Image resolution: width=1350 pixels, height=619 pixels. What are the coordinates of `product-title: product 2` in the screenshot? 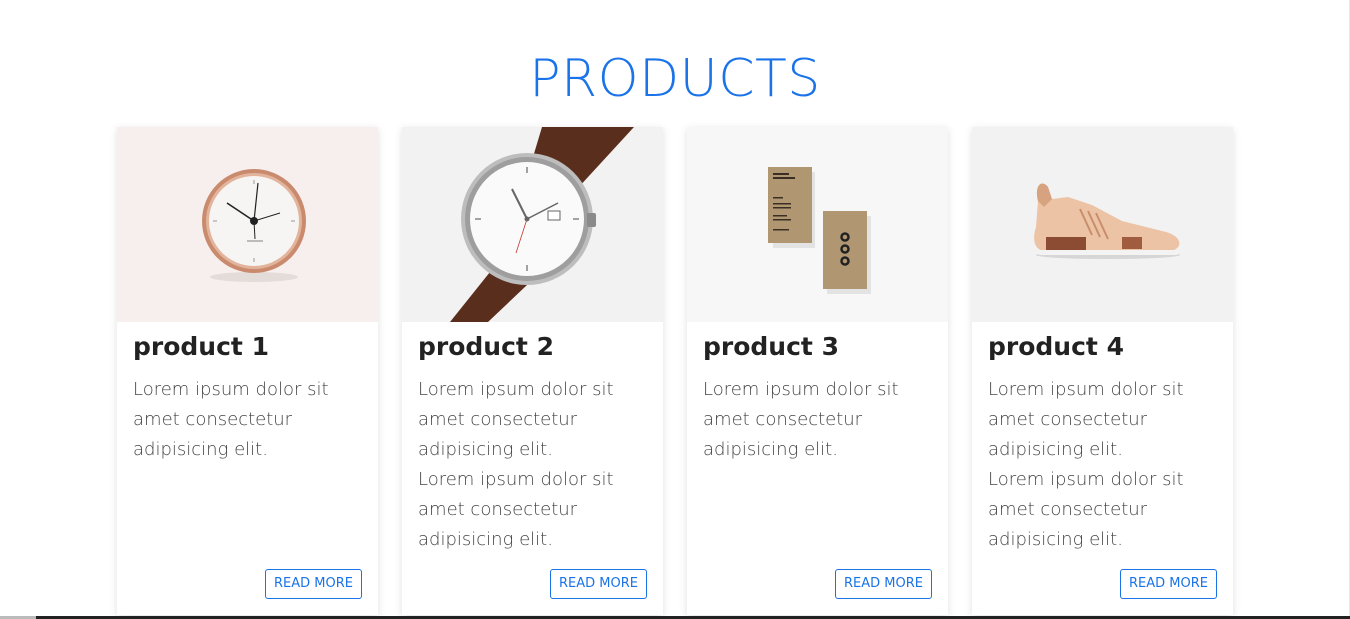 It's located at (486, 346).